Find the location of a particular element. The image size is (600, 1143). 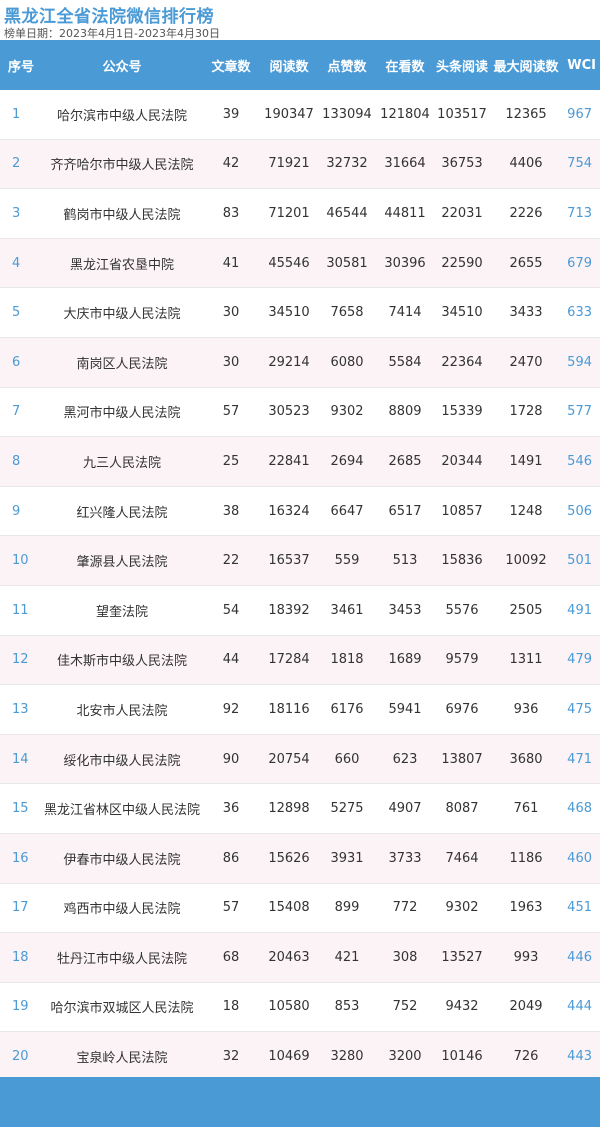

rank-cell: 6 is located at coordinates (21, 362).